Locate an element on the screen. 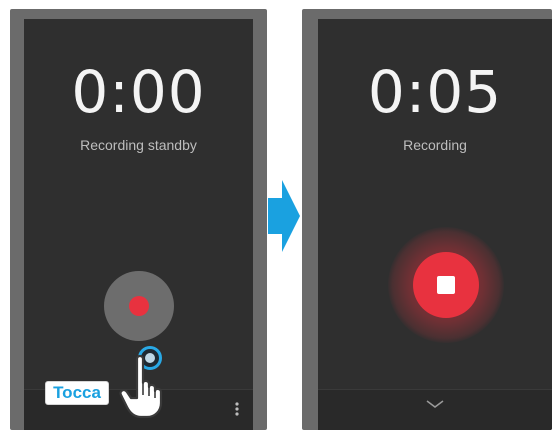 Image resolution: width=552 pixels, height=432 pixels. recording-status-label: Recording standby is located at coordinates (138, 145).